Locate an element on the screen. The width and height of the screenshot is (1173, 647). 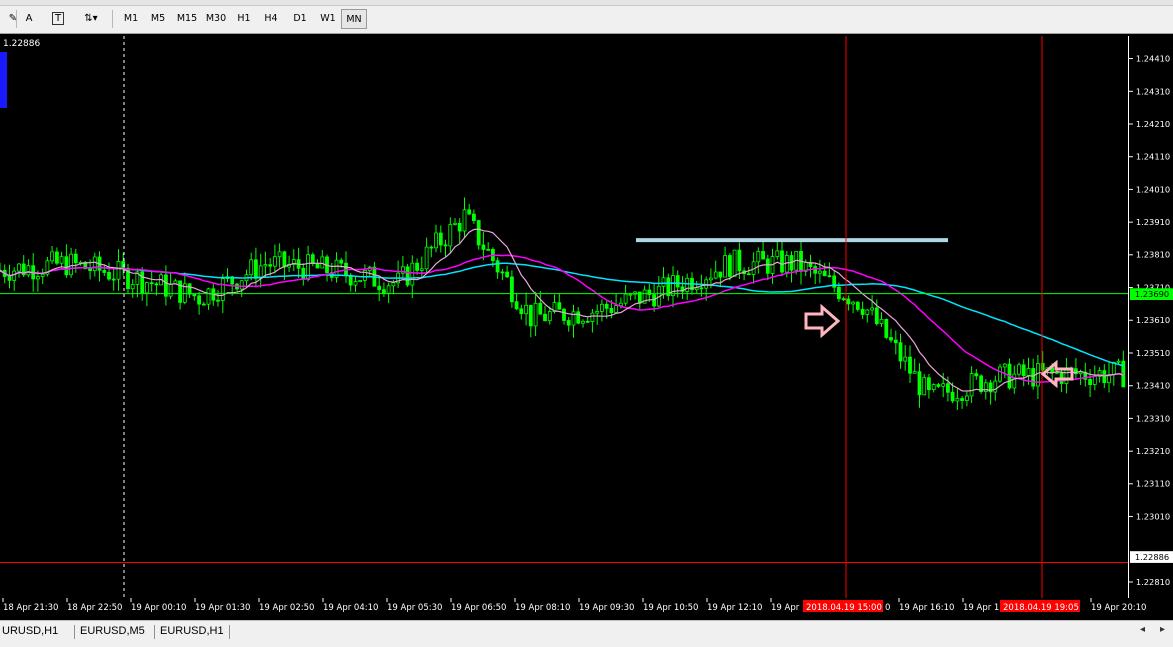
time-tick-label: 0 is located at coordinates (887, 608).